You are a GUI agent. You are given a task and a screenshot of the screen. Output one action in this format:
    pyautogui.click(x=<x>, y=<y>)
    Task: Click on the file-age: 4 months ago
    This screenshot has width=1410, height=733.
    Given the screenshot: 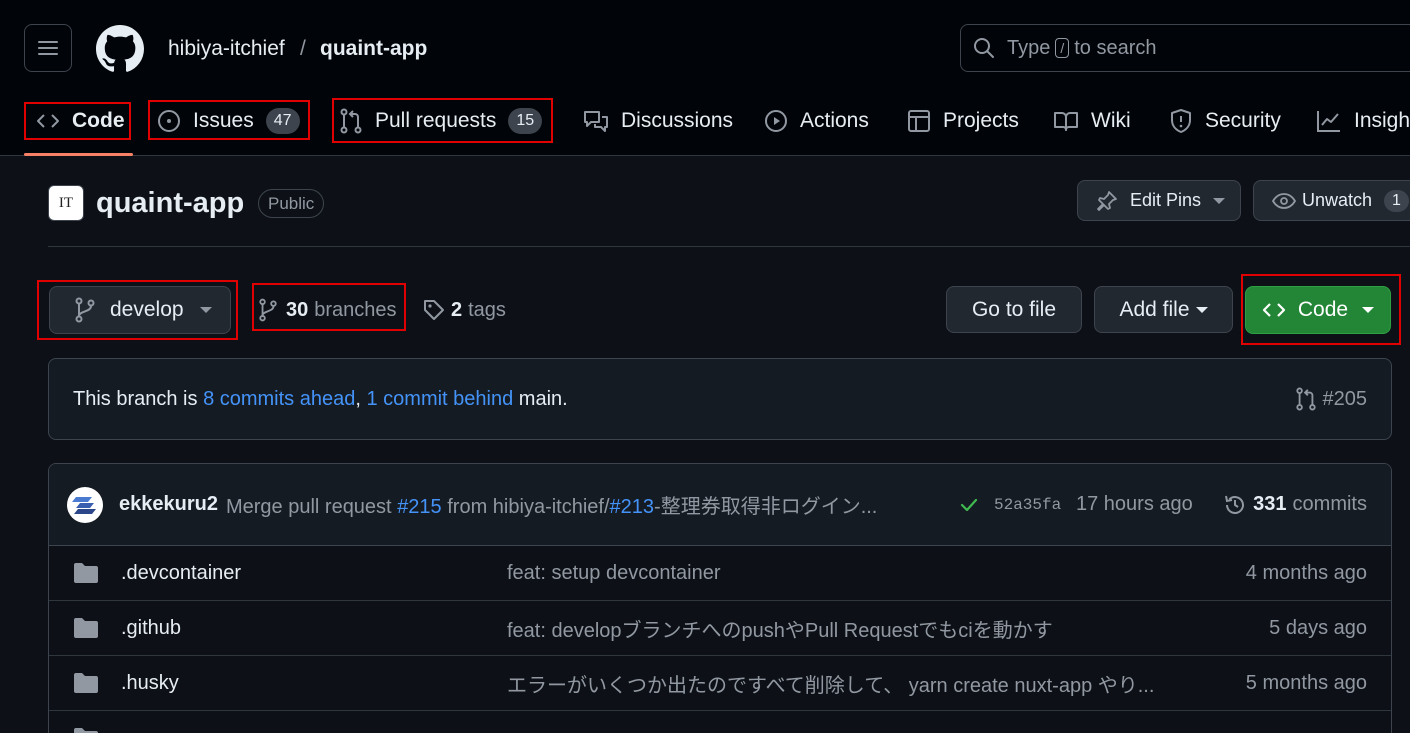 What is the action you would take?
    pyautogui.click(x=1306, y=572)
    